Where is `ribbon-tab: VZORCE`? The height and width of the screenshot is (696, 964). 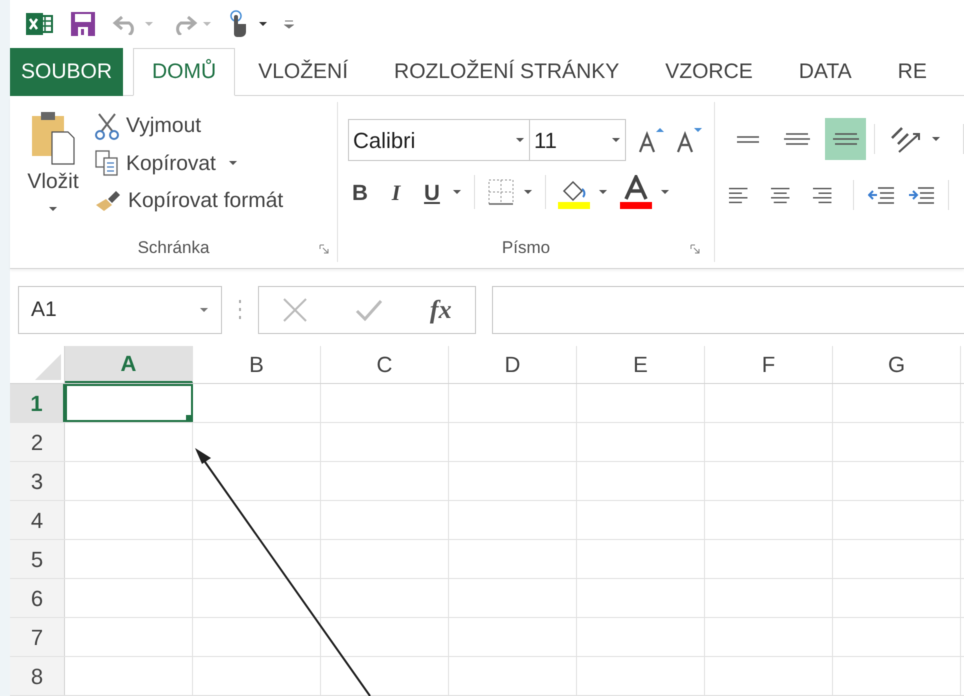
ribbon-tab: VZORCE is located at coordinates (709, 72).